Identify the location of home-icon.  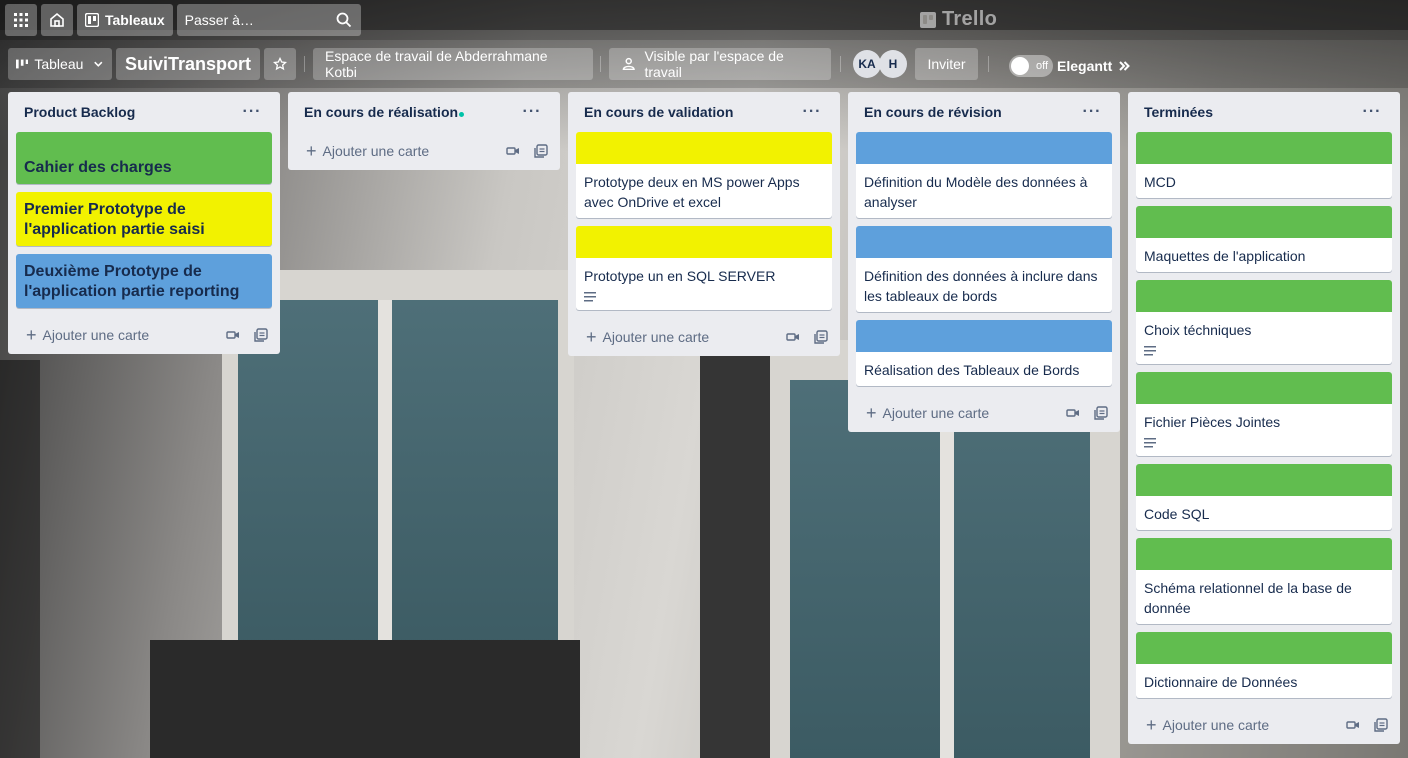
(57, 19).